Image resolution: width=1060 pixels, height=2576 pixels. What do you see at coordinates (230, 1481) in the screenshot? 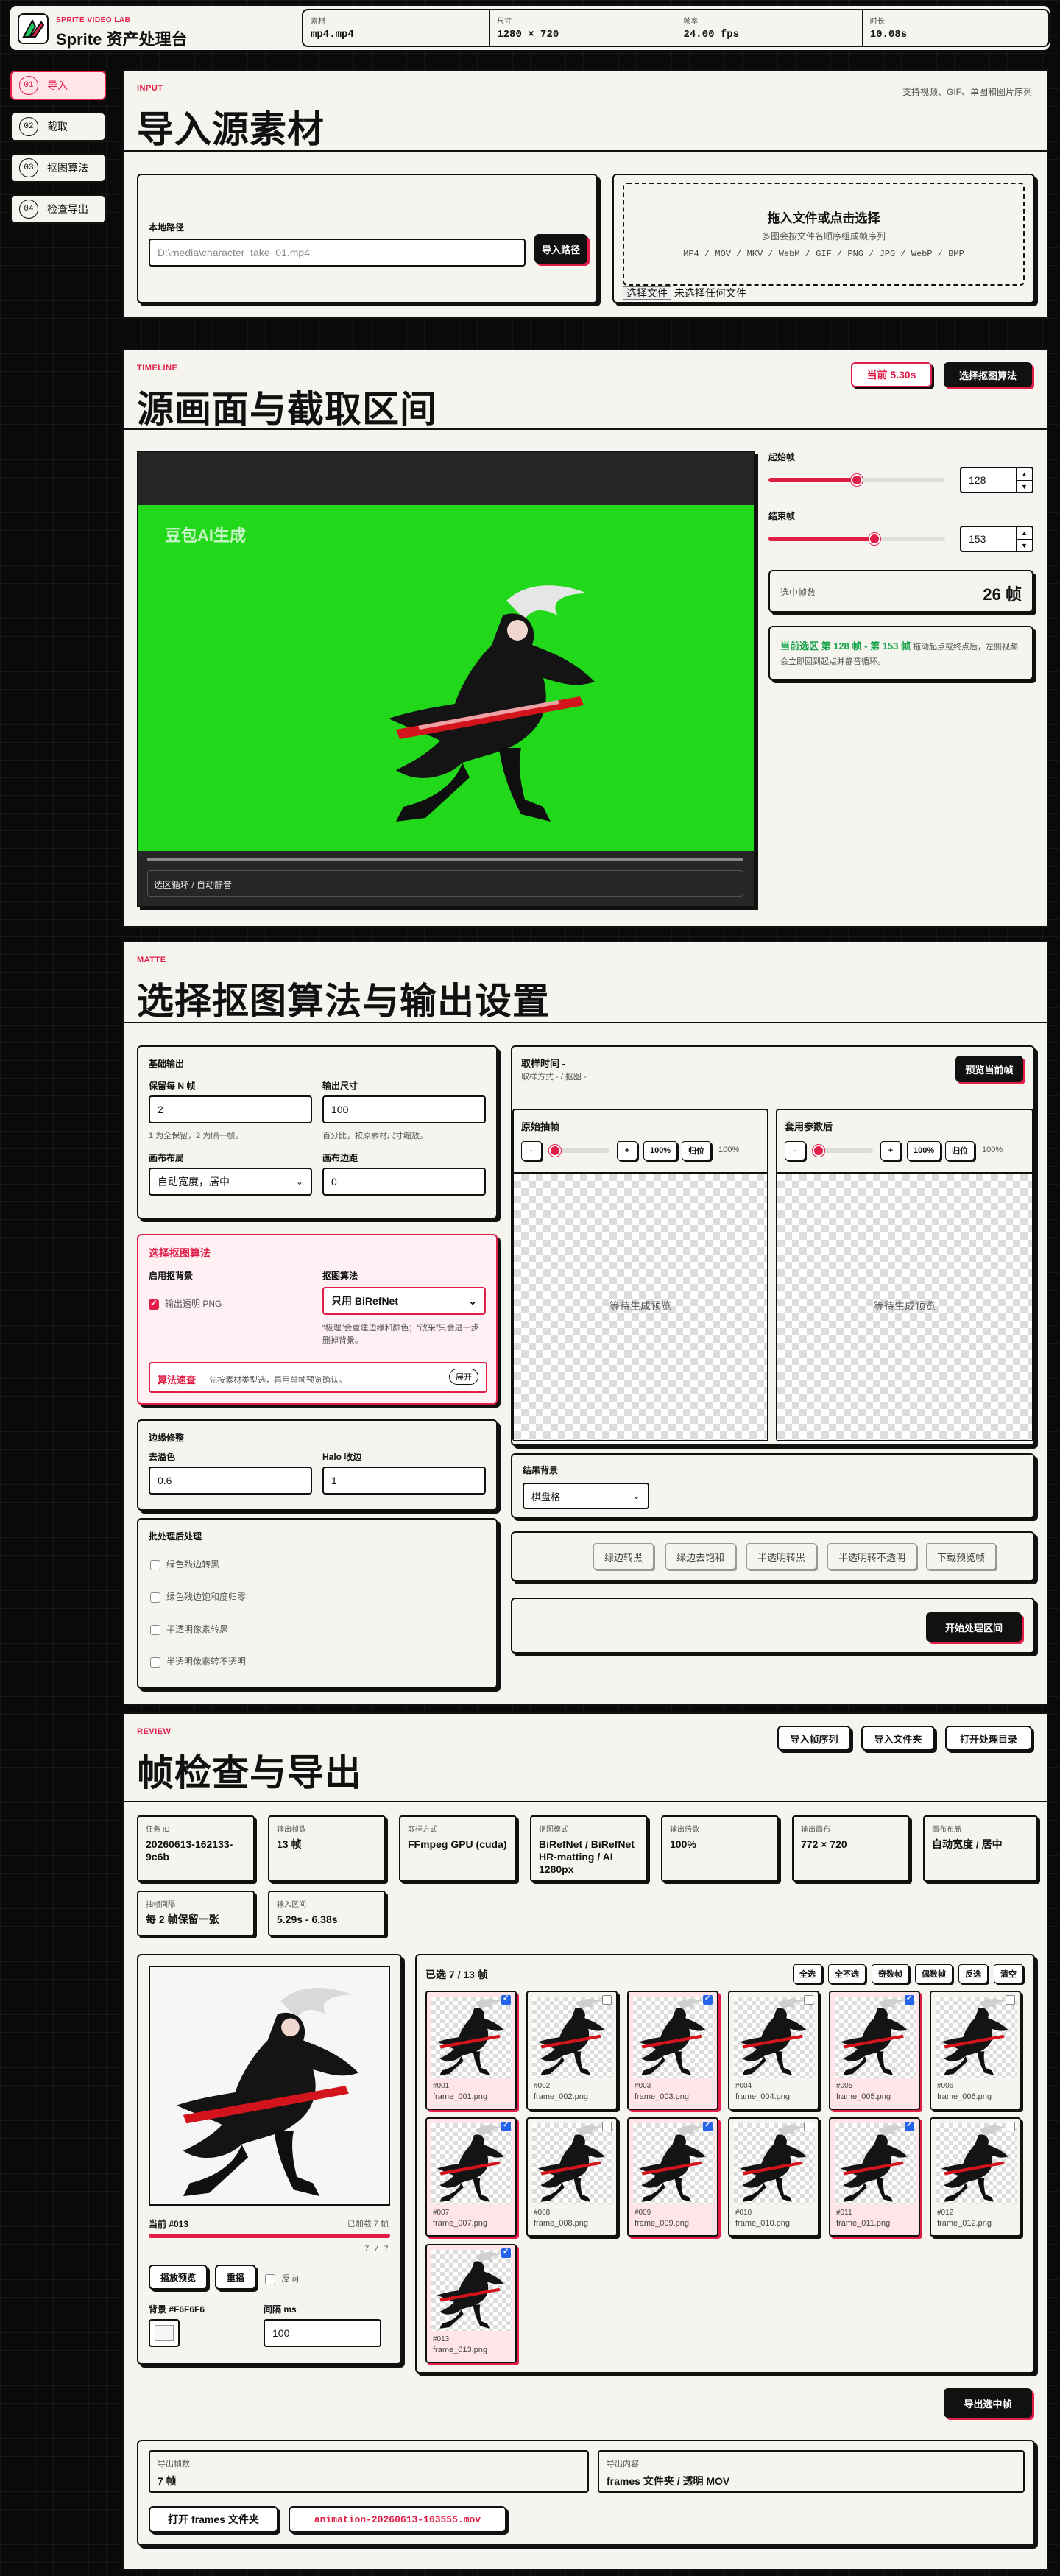
I see `despill-input: 0.6` at bounding box center [230, 1481].